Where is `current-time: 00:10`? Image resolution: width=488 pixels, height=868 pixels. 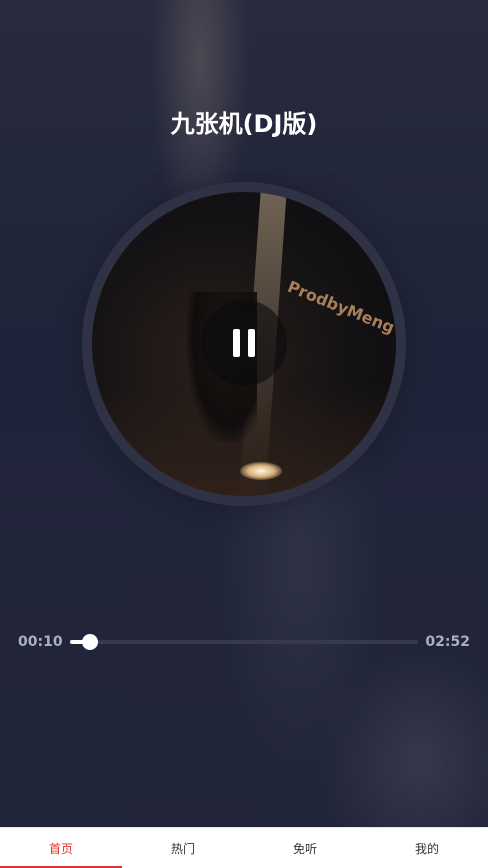 current-time: 00:10 is located at coordinates (40, 642).